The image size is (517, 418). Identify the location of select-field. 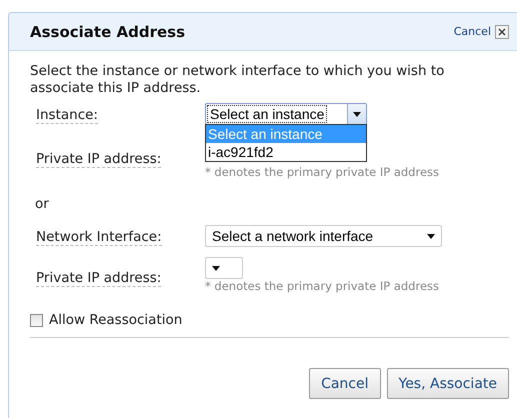
(224, 268).